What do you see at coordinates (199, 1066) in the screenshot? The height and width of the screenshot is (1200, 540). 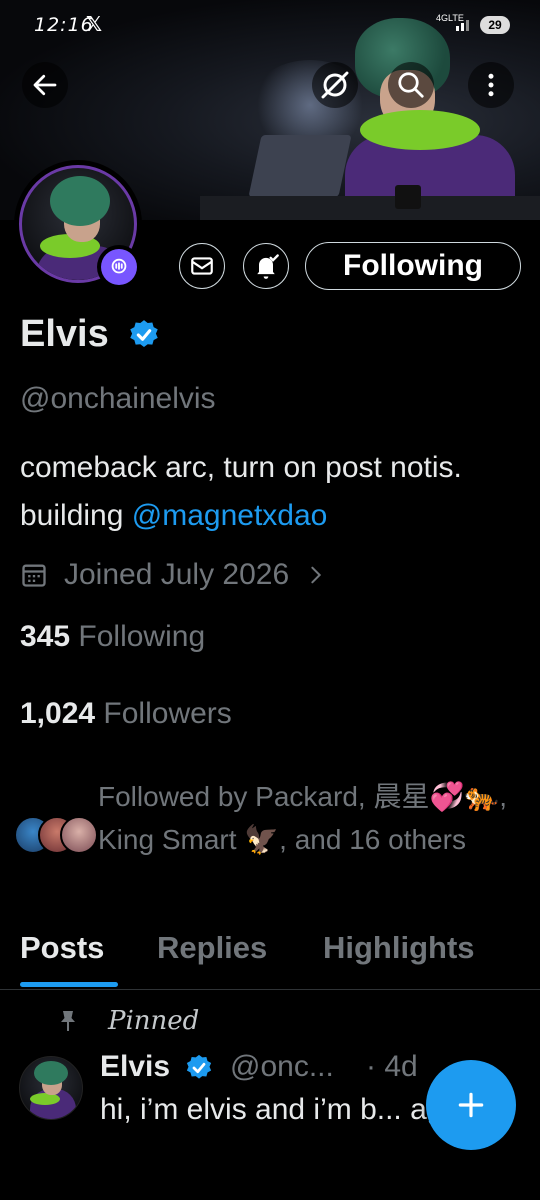 I see `post-verified-badge-icon` at bounding box center [199, 1066].